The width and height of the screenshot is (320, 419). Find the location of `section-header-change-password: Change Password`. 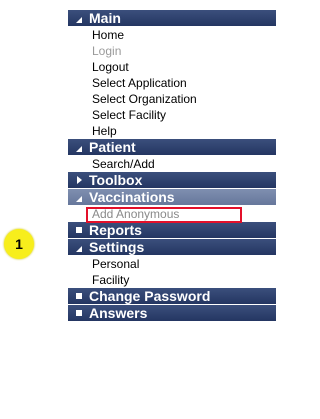

section-header-change-password: Change Password is located at coordinates (172, 296).